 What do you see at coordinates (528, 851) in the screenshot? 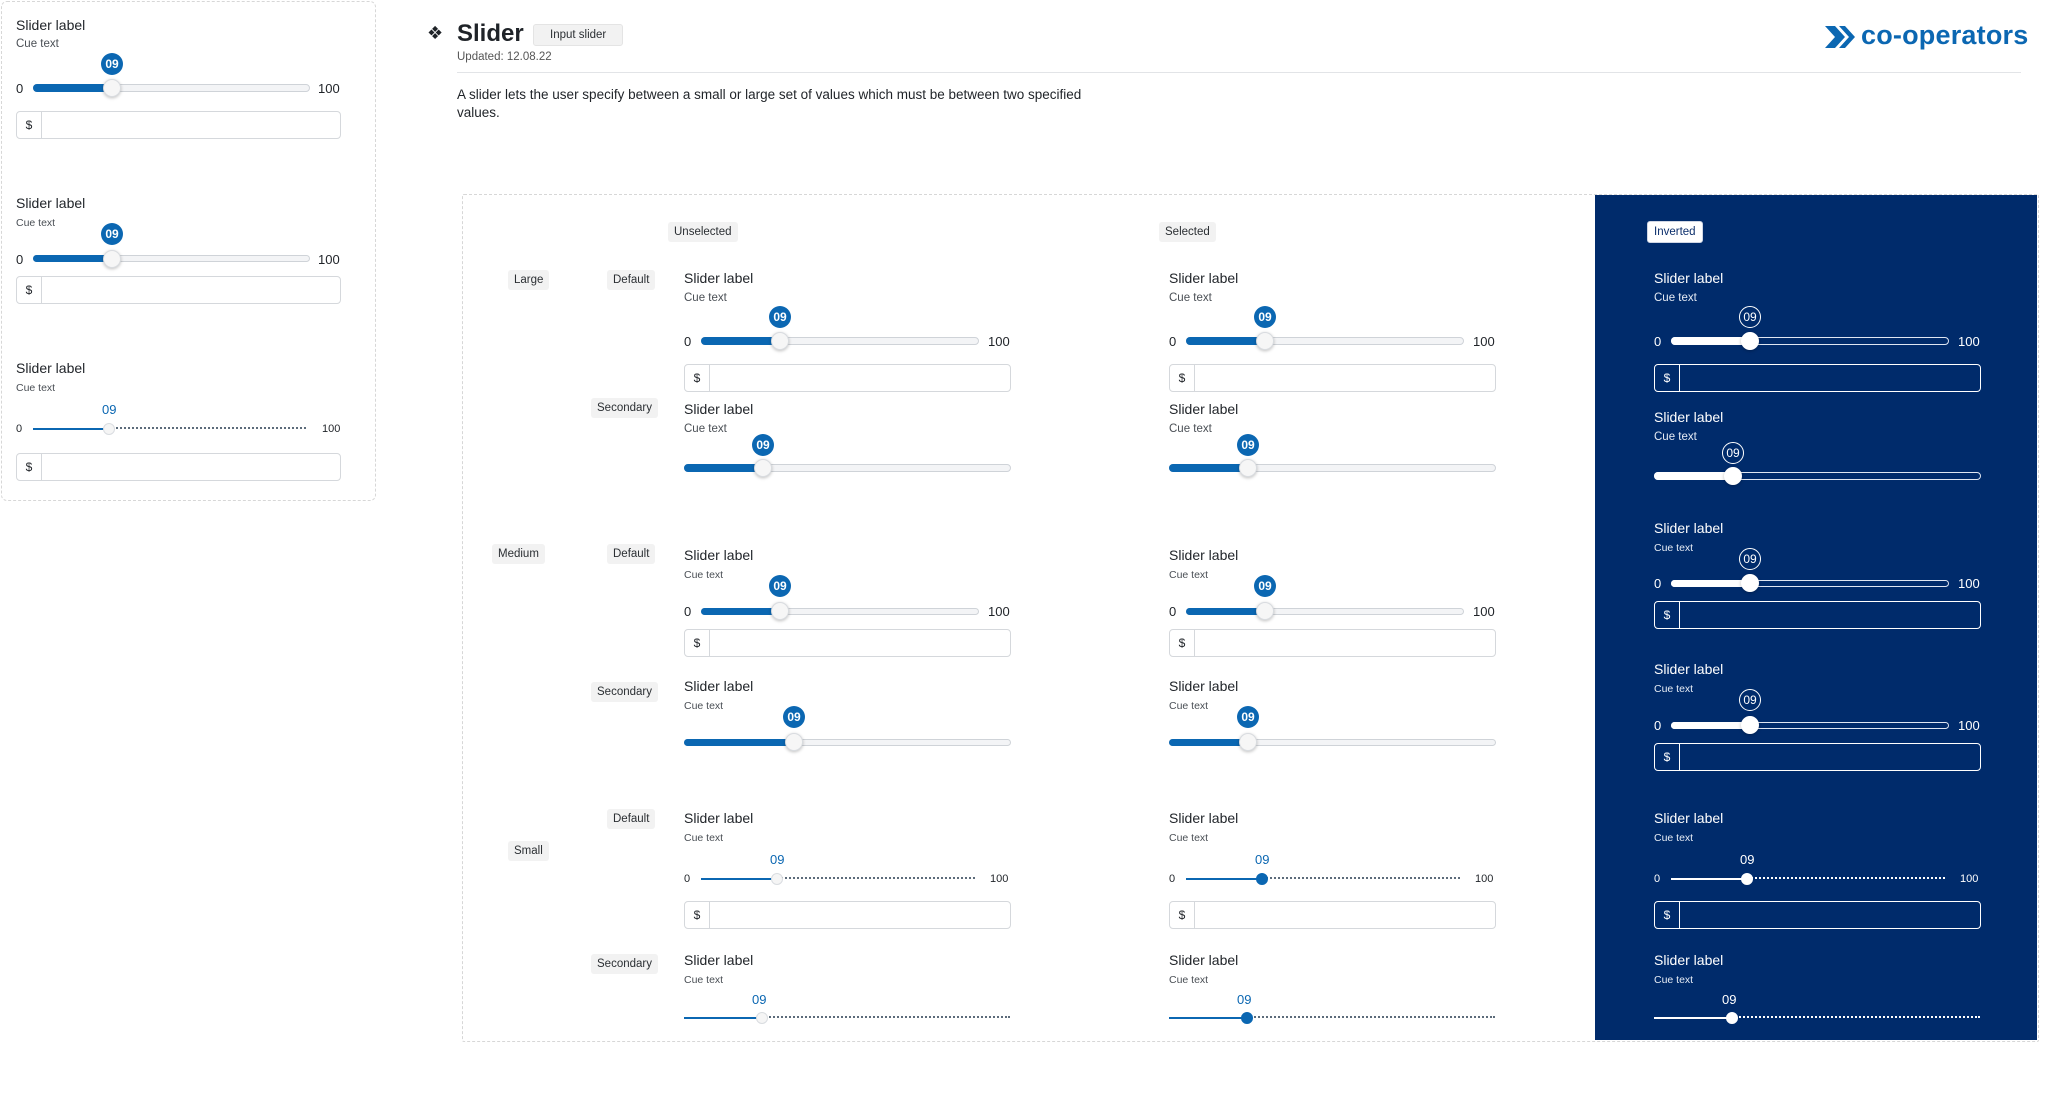
I see `size-label-small: Small` at bounding box center [528, 851].